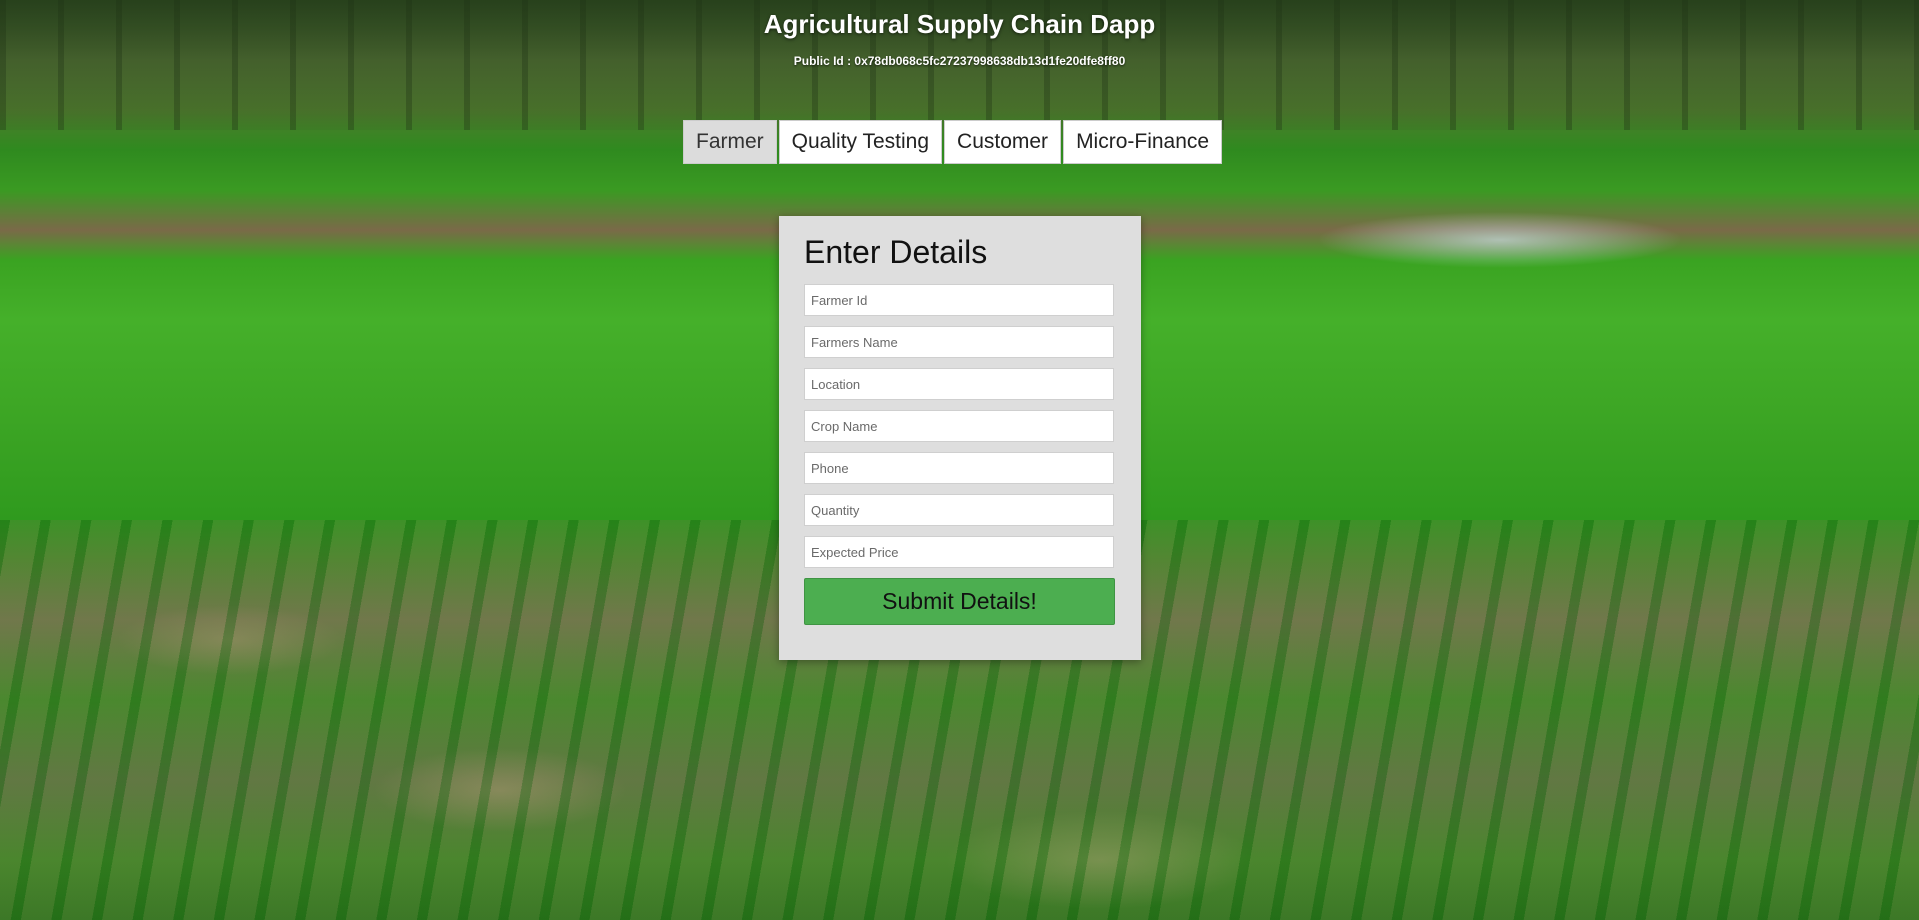  What do you see at coordinates (959, 342) in the screenshot?
I see `farmers-name-input` at bounding box center [959, 342].